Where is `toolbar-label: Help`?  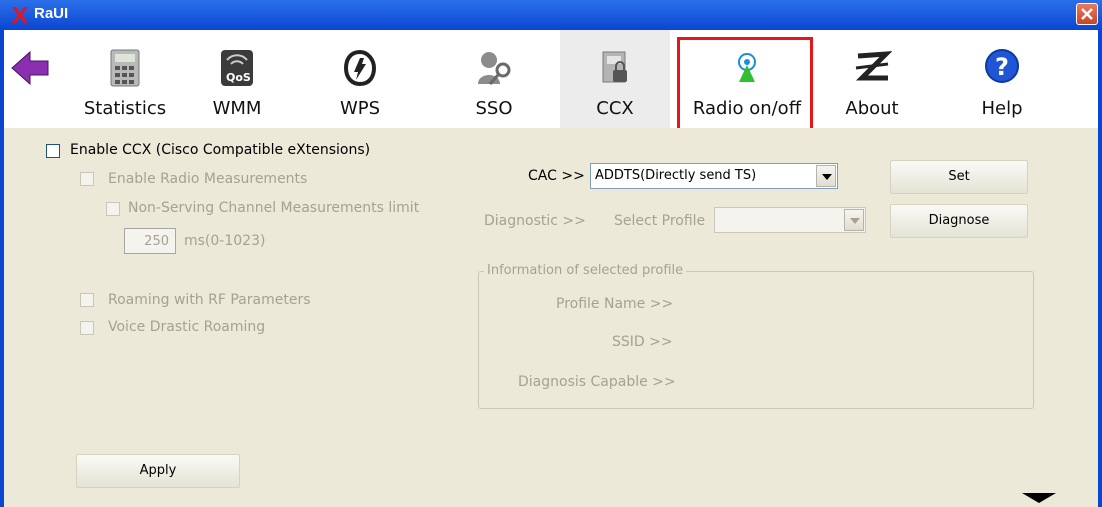
toolbar-label: Help is located at coordinates (1002, 108).